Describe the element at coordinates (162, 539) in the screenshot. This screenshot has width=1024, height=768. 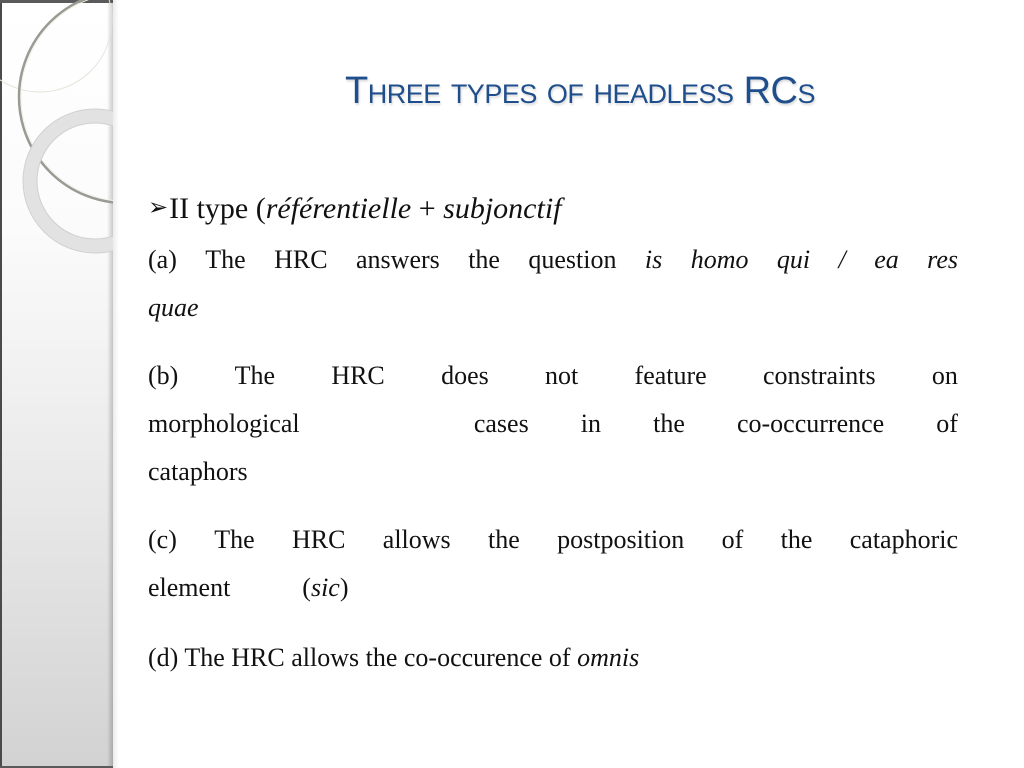
I see `word: (c)` at that location.